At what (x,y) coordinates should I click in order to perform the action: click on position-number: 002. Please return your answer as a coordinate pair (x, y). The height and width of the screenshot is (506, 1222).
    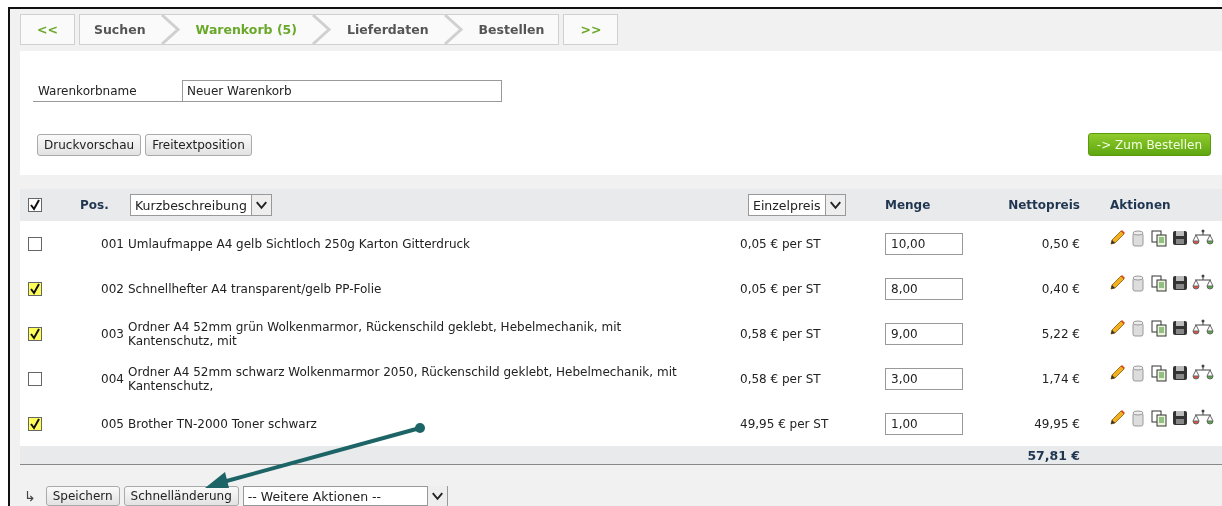
    Looking at the image, I should click on (112, 288).